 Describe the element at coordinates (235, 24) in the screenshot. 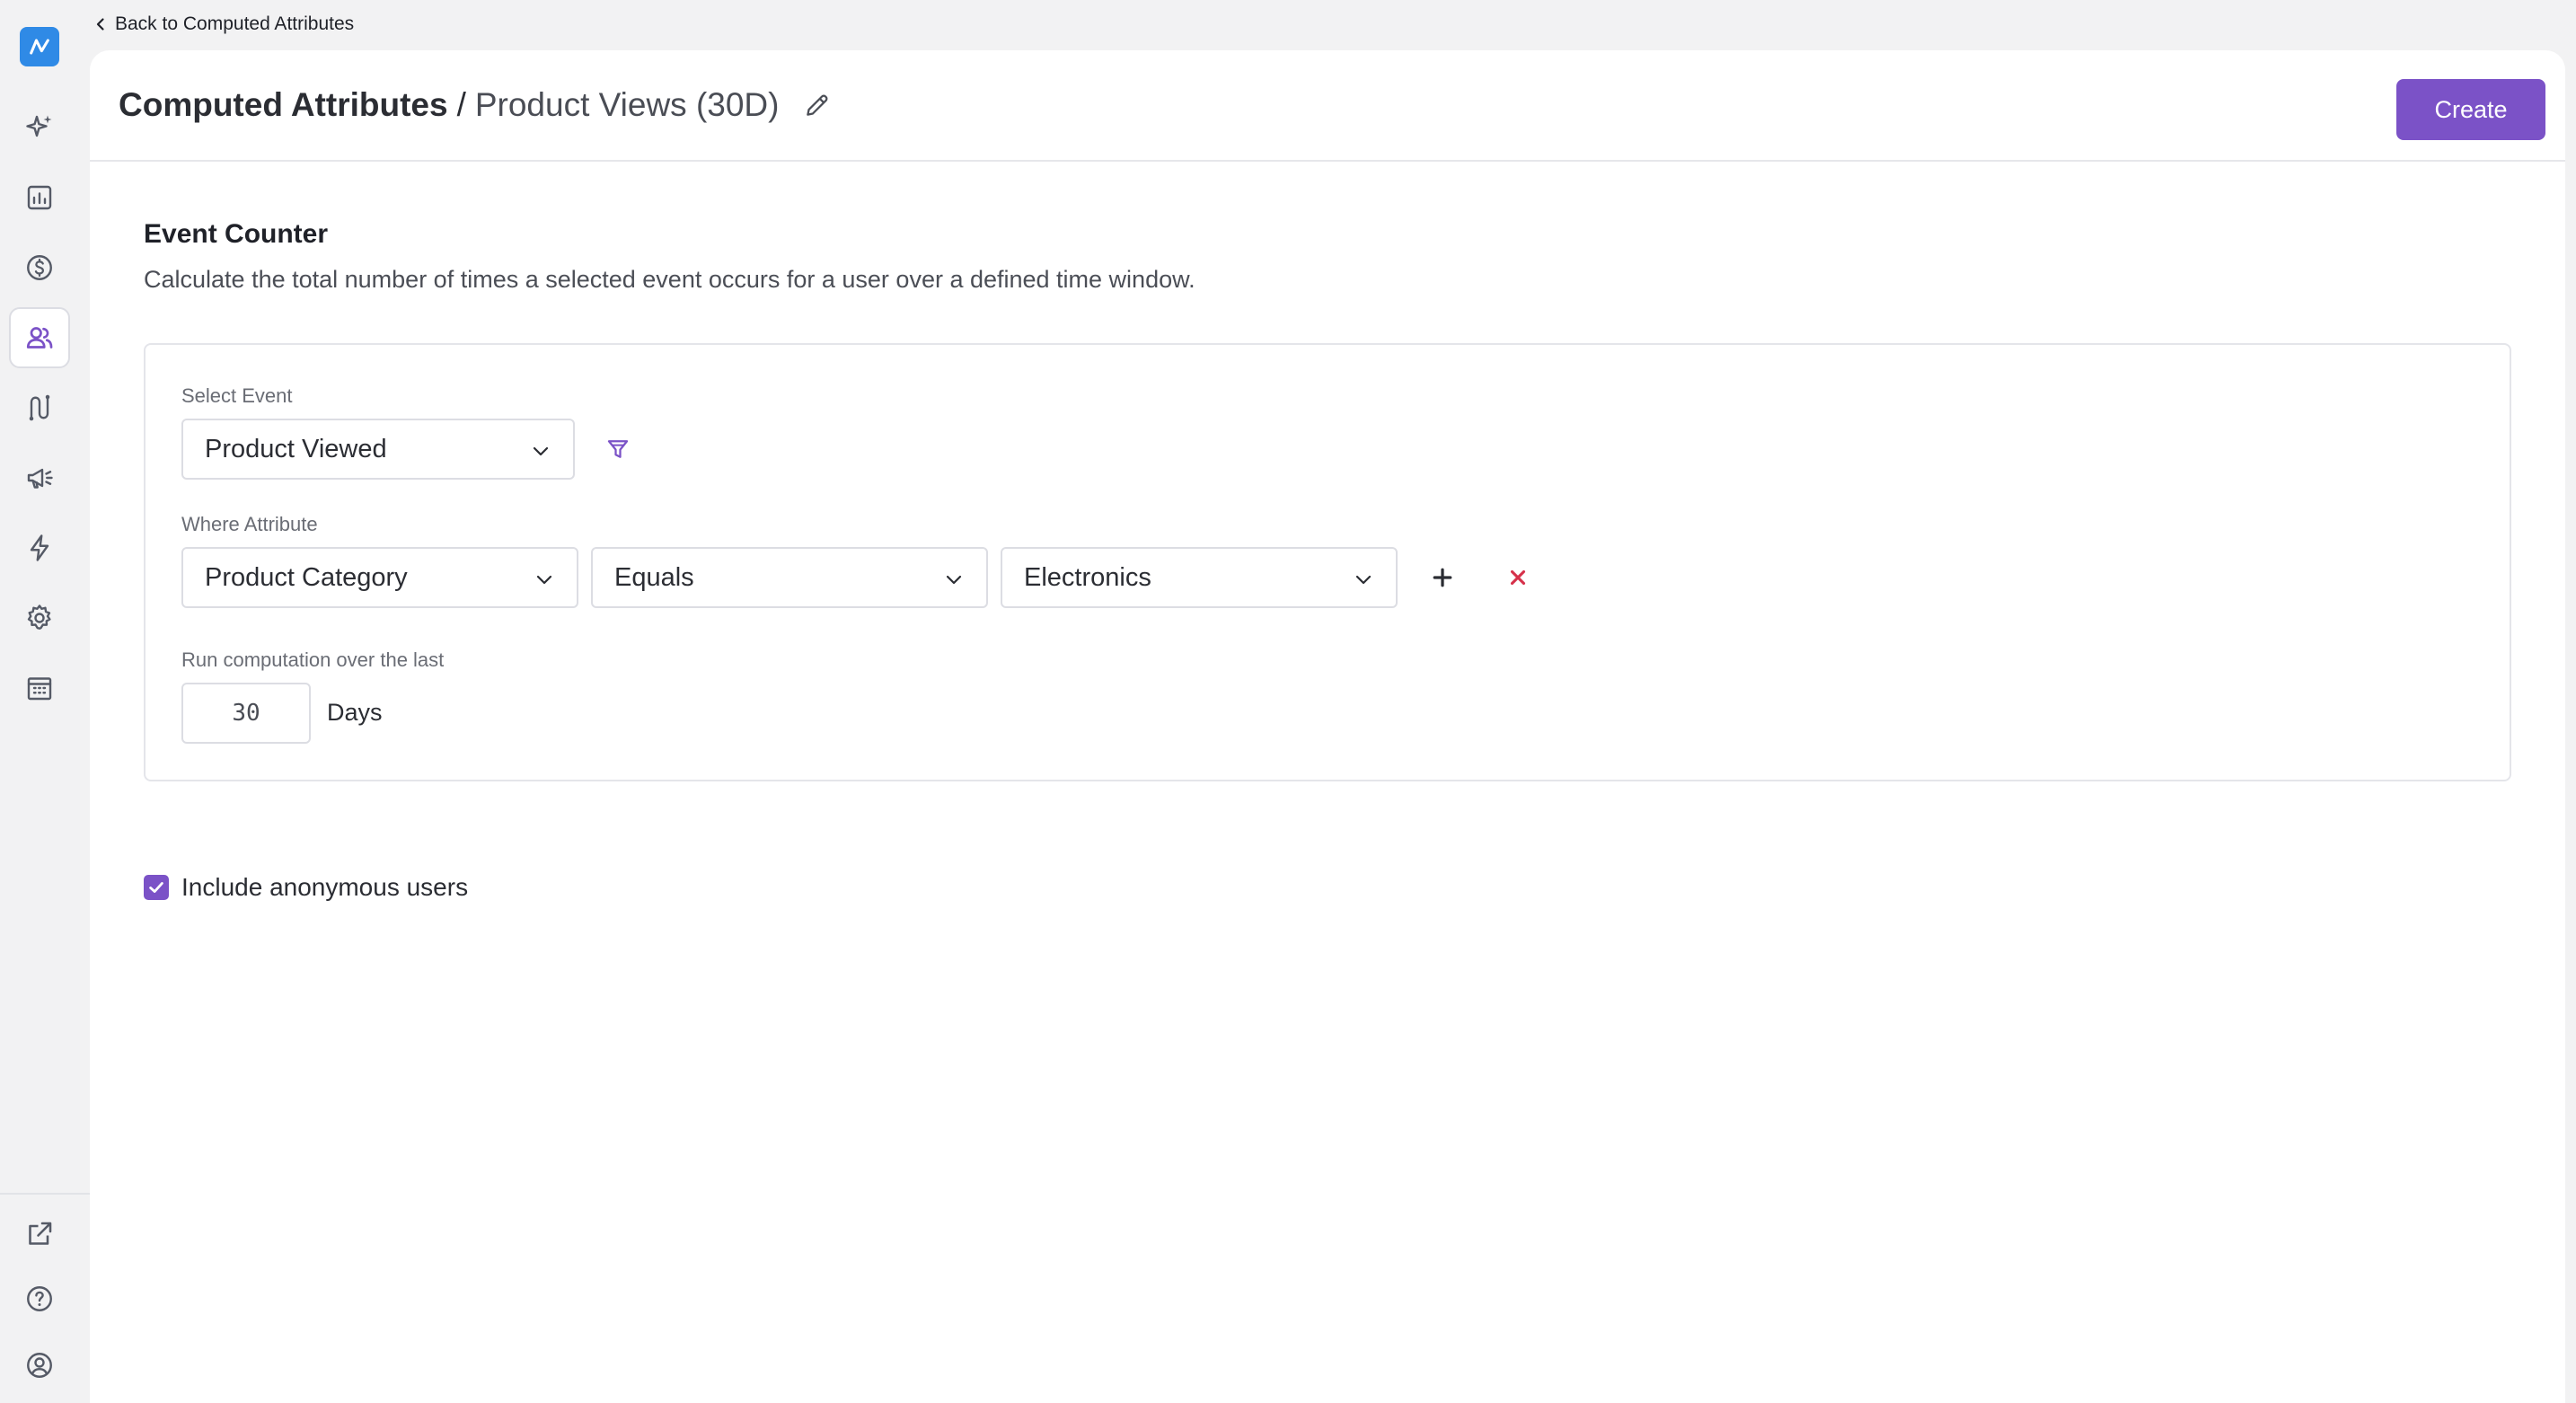

I see `back-link-label: Back to Computed Attributes` at that location.